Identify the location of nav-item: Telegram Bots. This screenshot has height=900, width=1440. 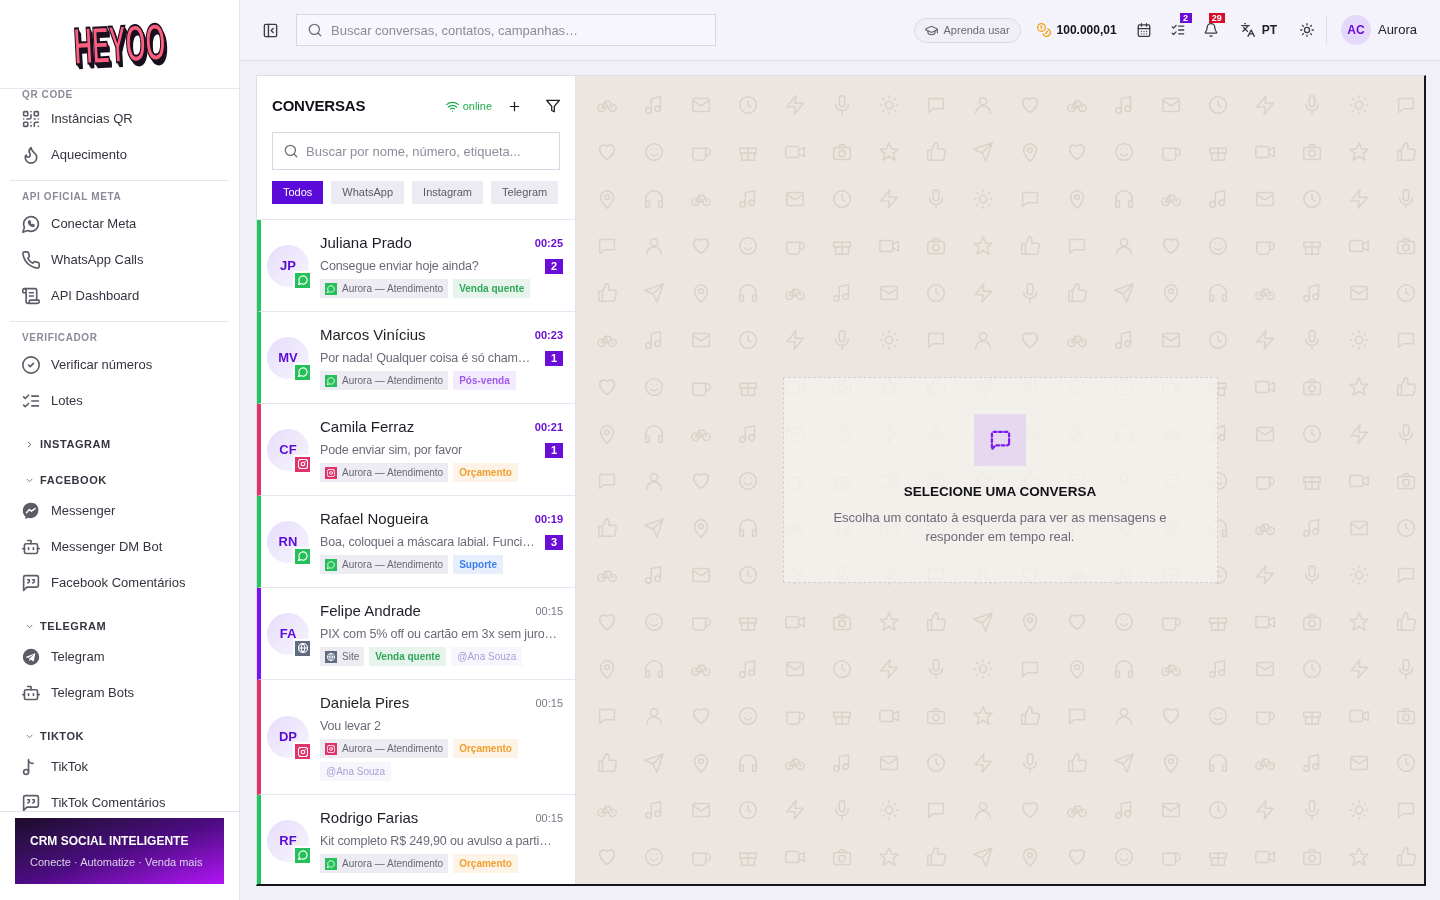
(119, 693).